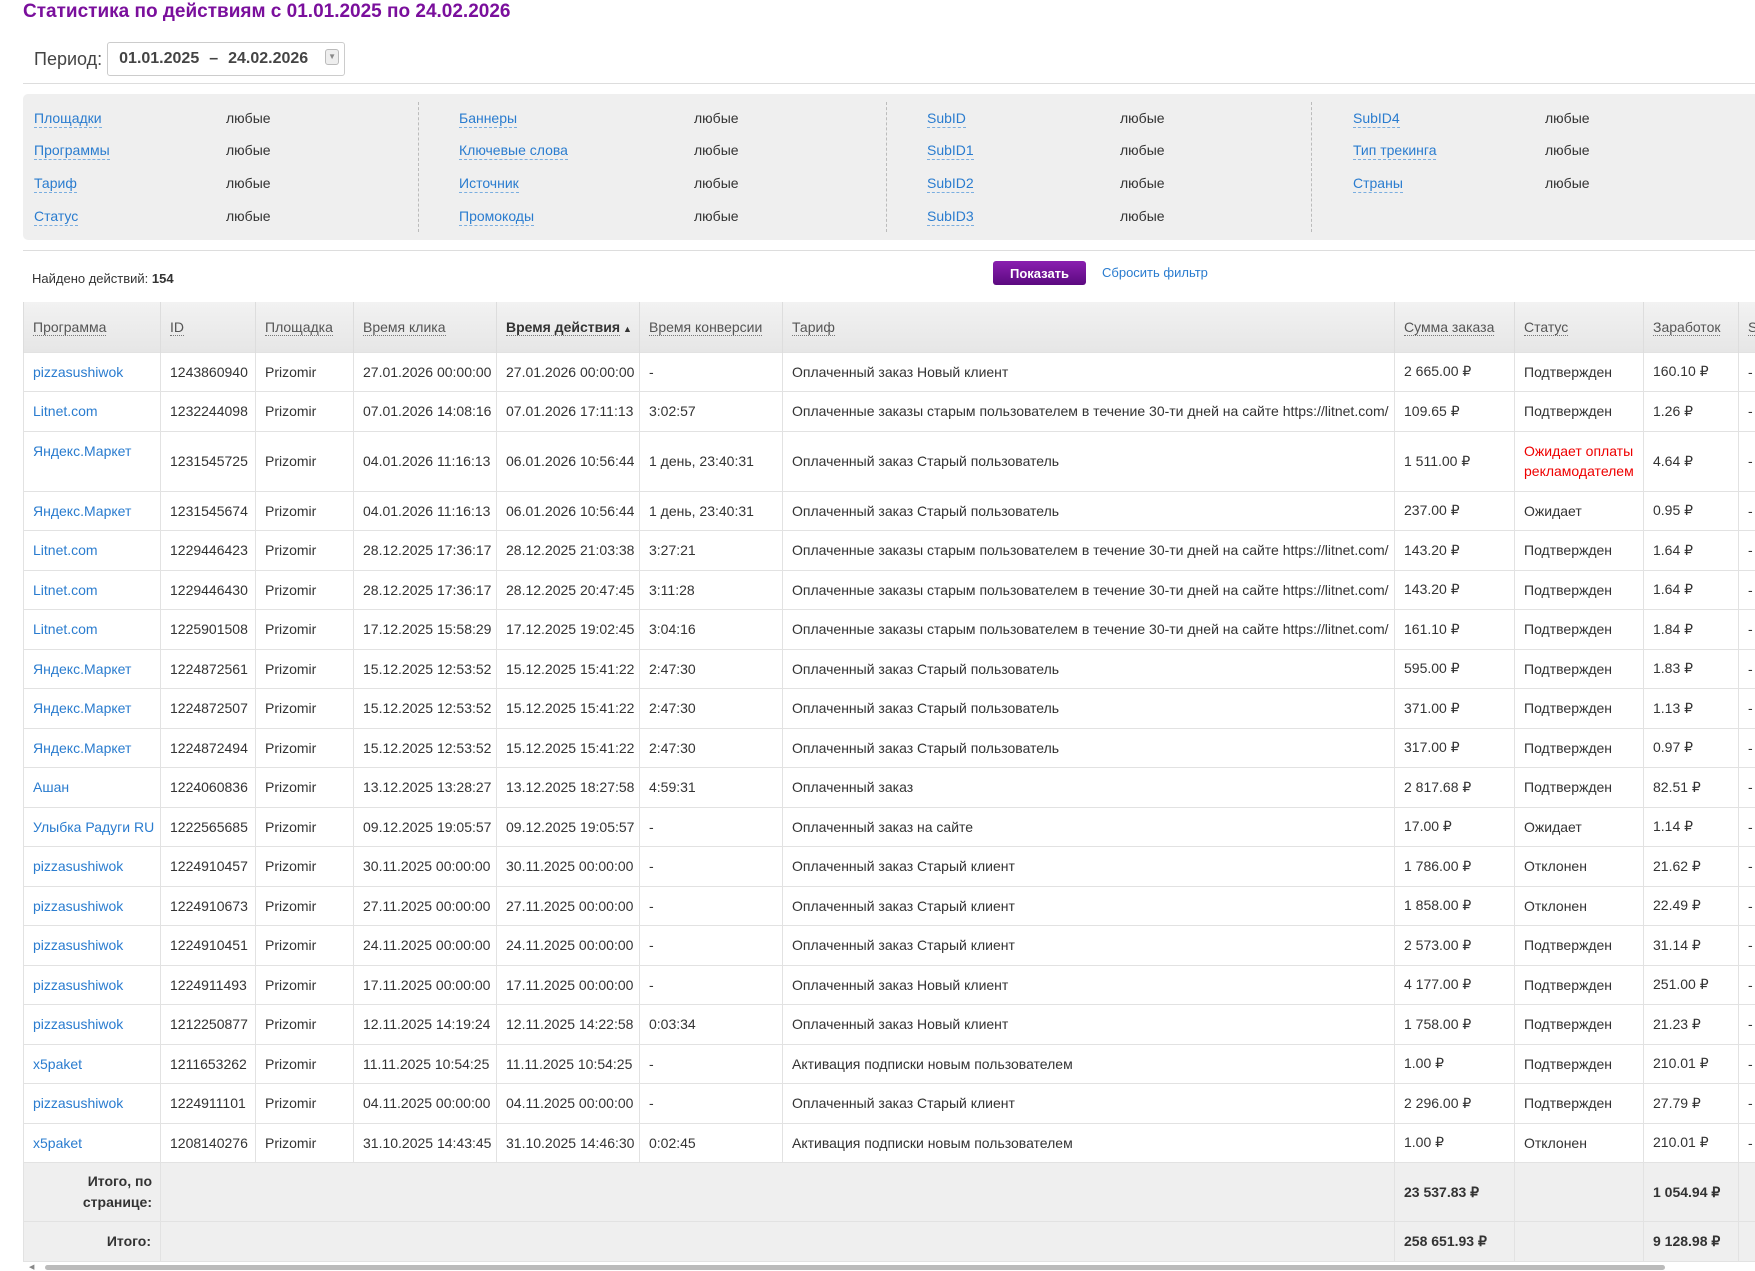 Image resolution: width=1755 pixels, height=1271 pixels. Describe the element at coordinates (496, 217) in the screenshot. I see `filter-1-3-link: Промокоды` at that location.